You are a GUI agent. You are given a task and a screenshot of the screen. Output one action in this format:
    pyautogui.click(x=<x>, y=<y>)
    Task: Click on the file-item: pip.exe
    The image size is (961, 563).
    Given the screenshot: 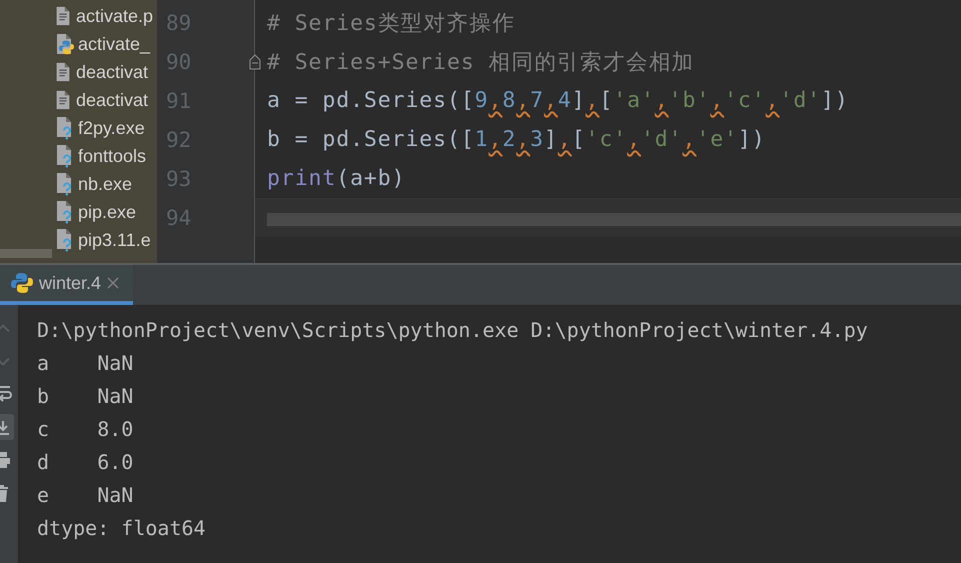 What is the action you would take?
    pyautogui.click(x=105, y=212)
    